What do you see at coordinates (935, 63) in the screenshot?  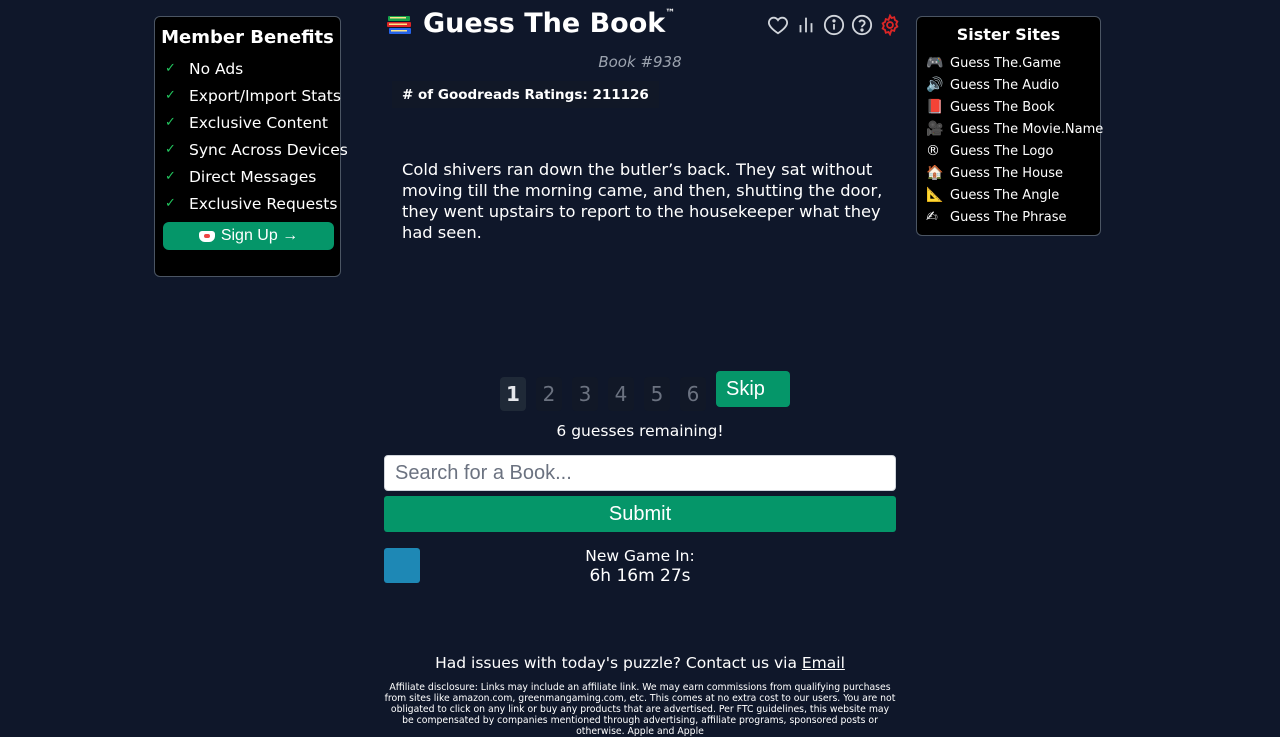 I see `gamepad-icon: 🎮` at bounding box center [935, 63].